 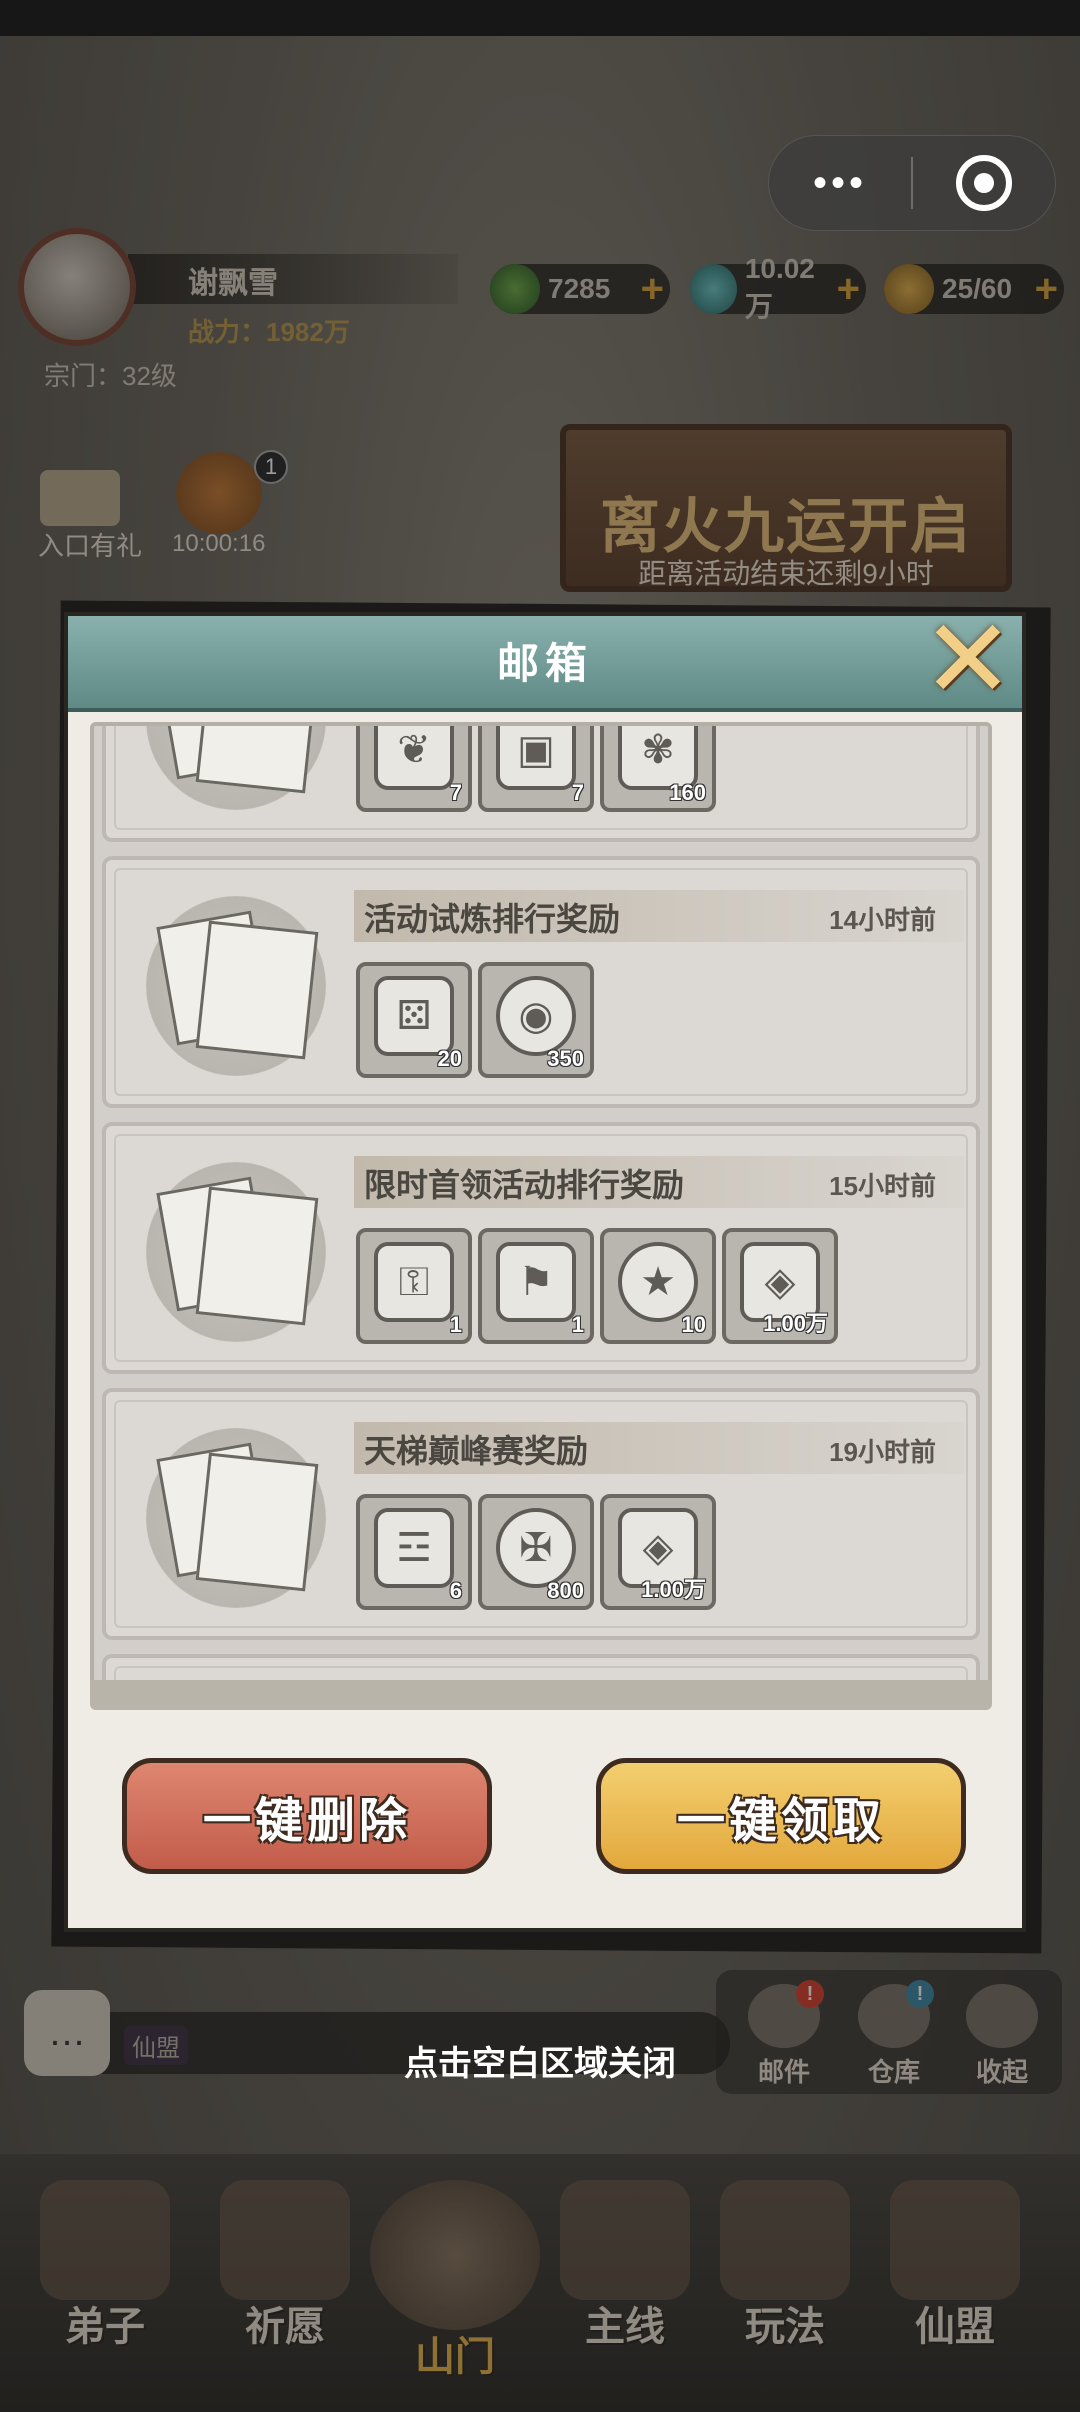 What do you see at coordinates (536, 1548) in the screenshot?
I see `sword-emblem-icon: ✠` at bounding box center [536, 1548].